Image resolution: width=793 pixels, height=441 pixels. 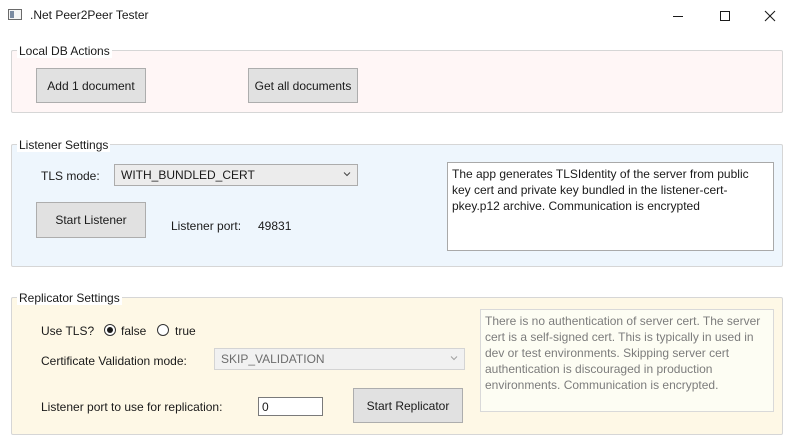 What do you see at coordinates (70, 176) in the screenshot?
I see `tls-mode-label: TLS mode:` at bounding box center [70, 176].